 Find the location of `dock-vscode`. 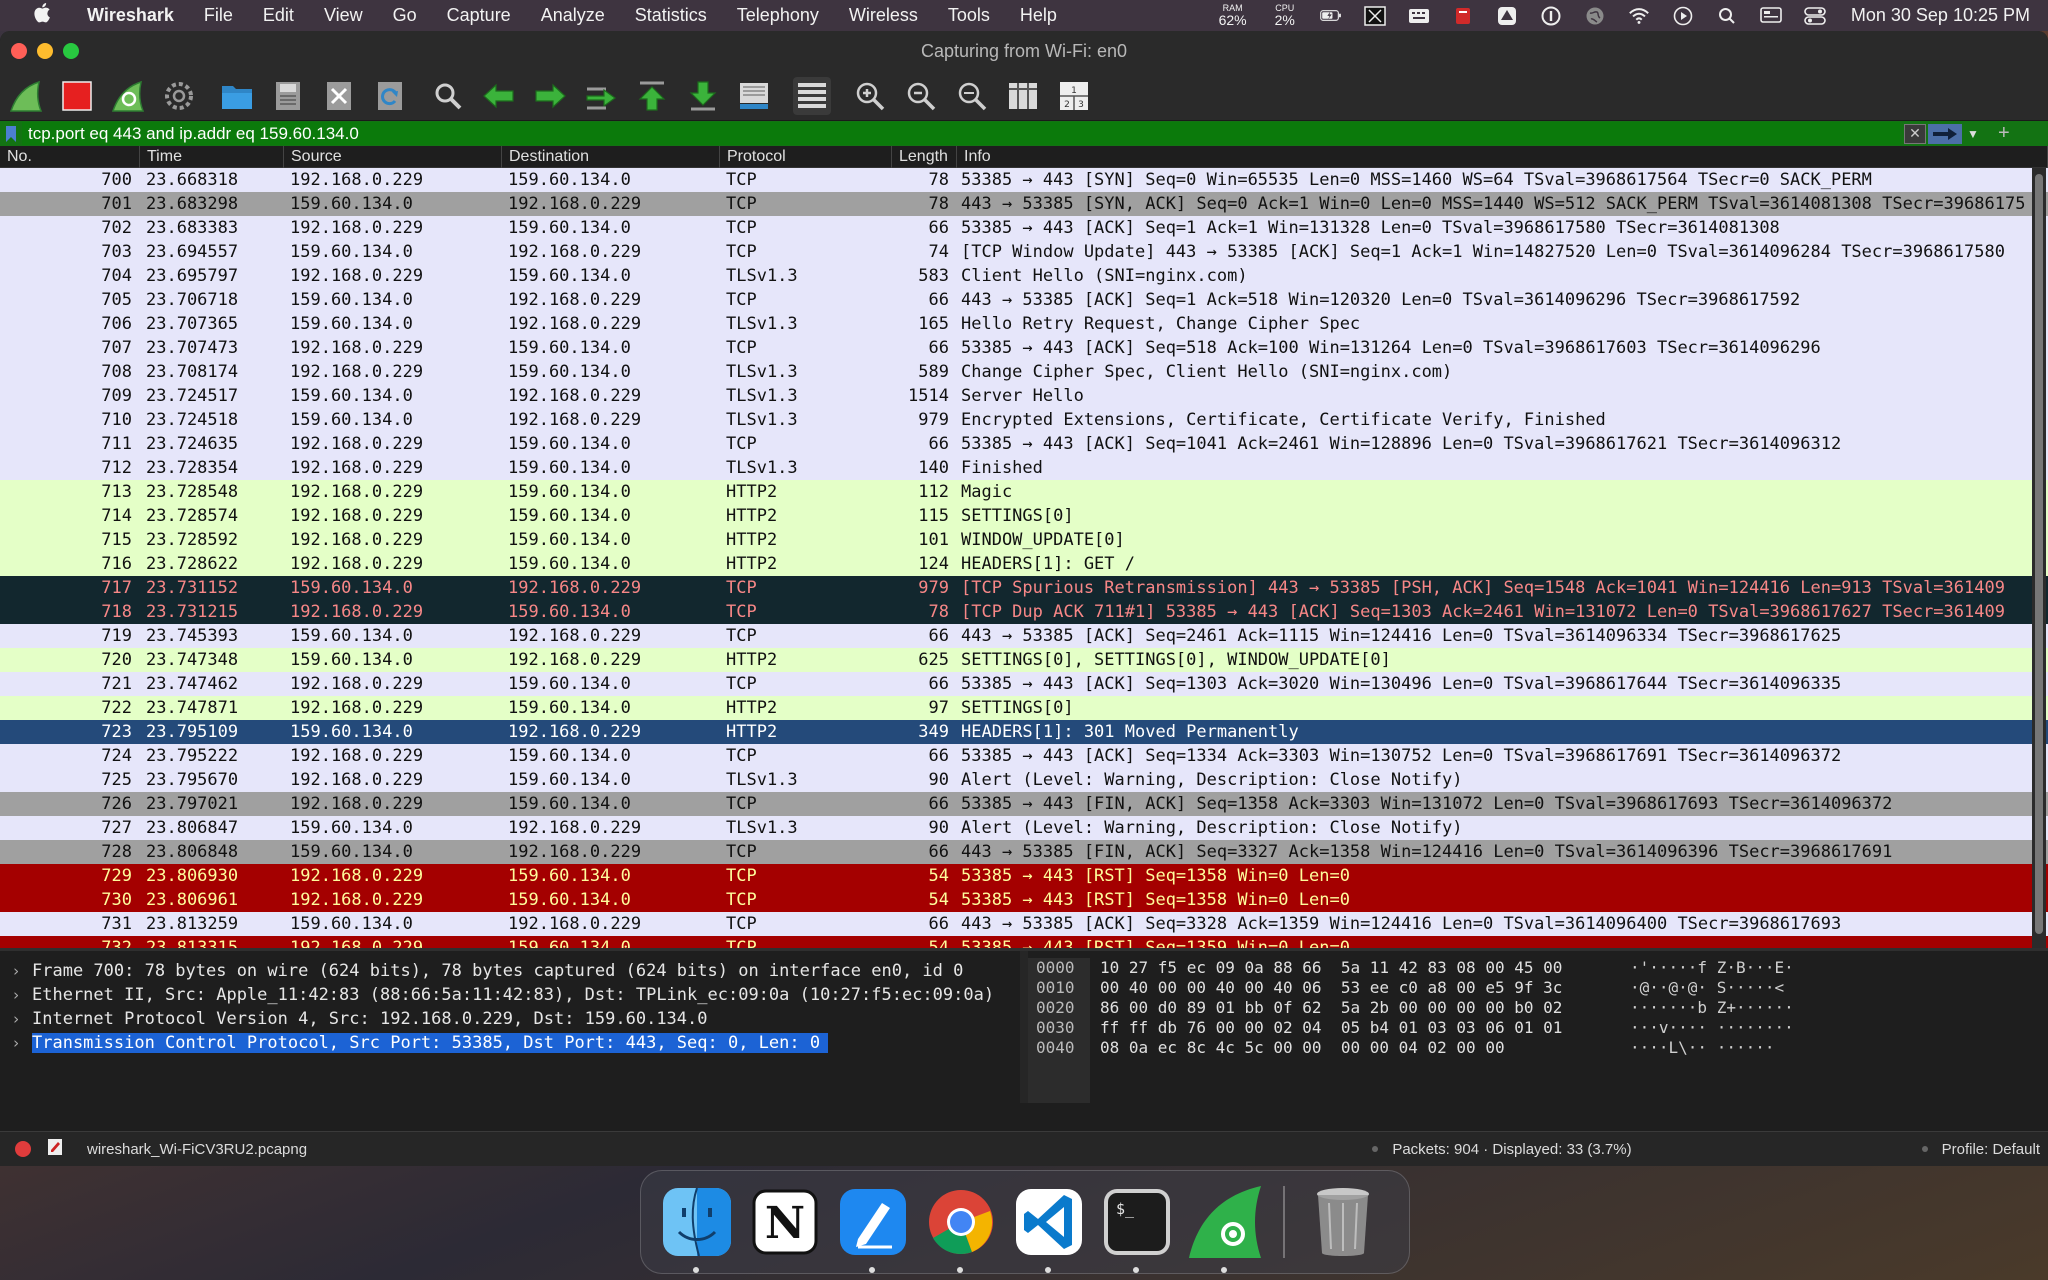

dock-vscode is located at coordinates (1049, 1228).